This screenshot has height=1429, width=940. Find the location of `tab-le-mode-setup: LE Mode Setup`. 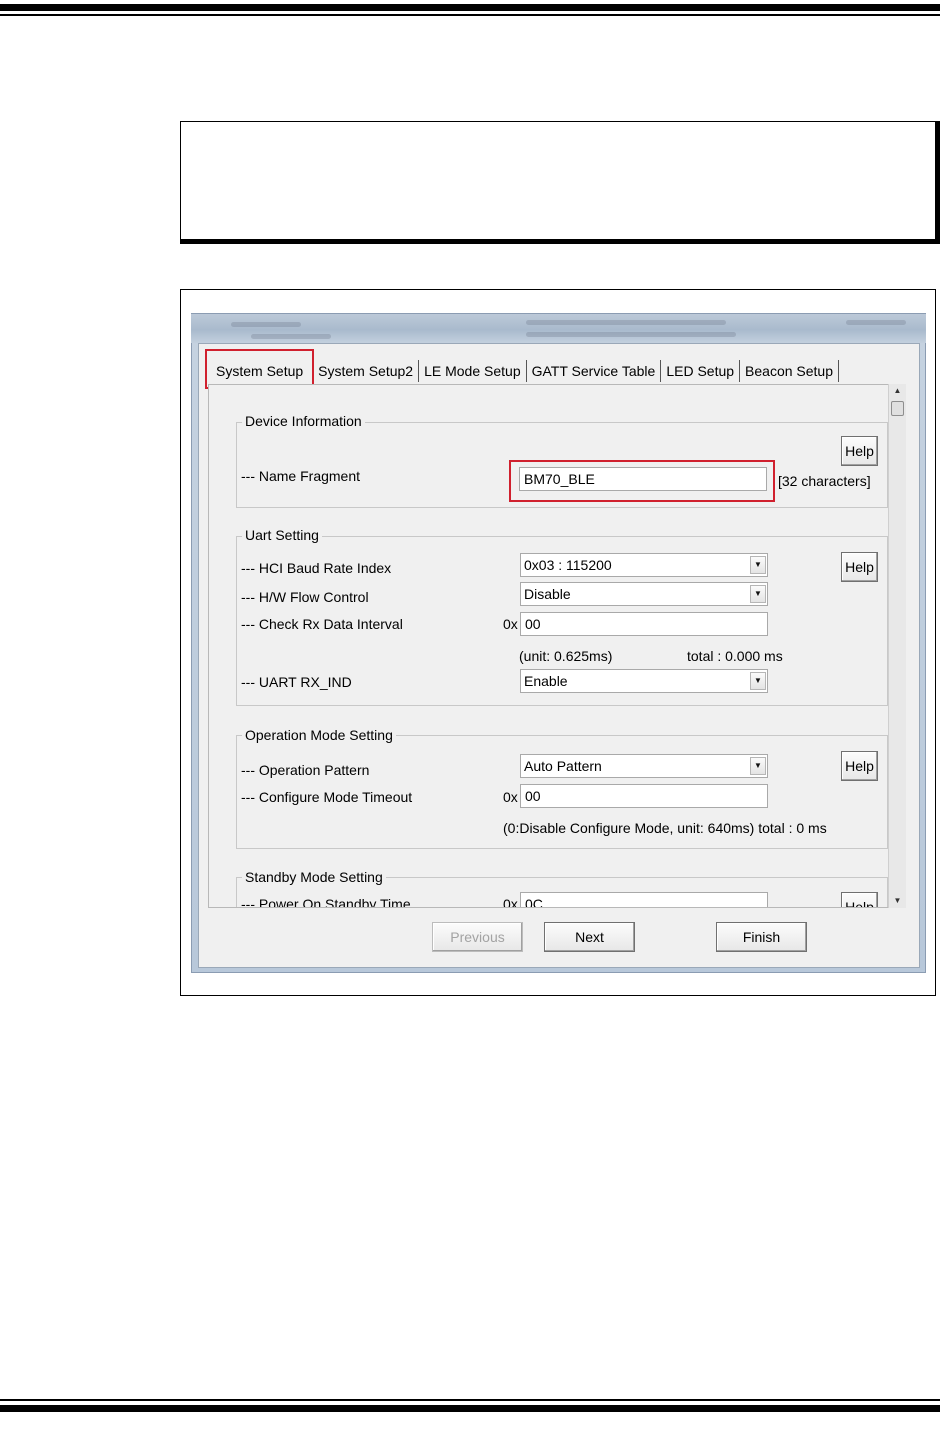

tab-le-mode-setup: LE Mode Setup is located at coordinates (473, 371).